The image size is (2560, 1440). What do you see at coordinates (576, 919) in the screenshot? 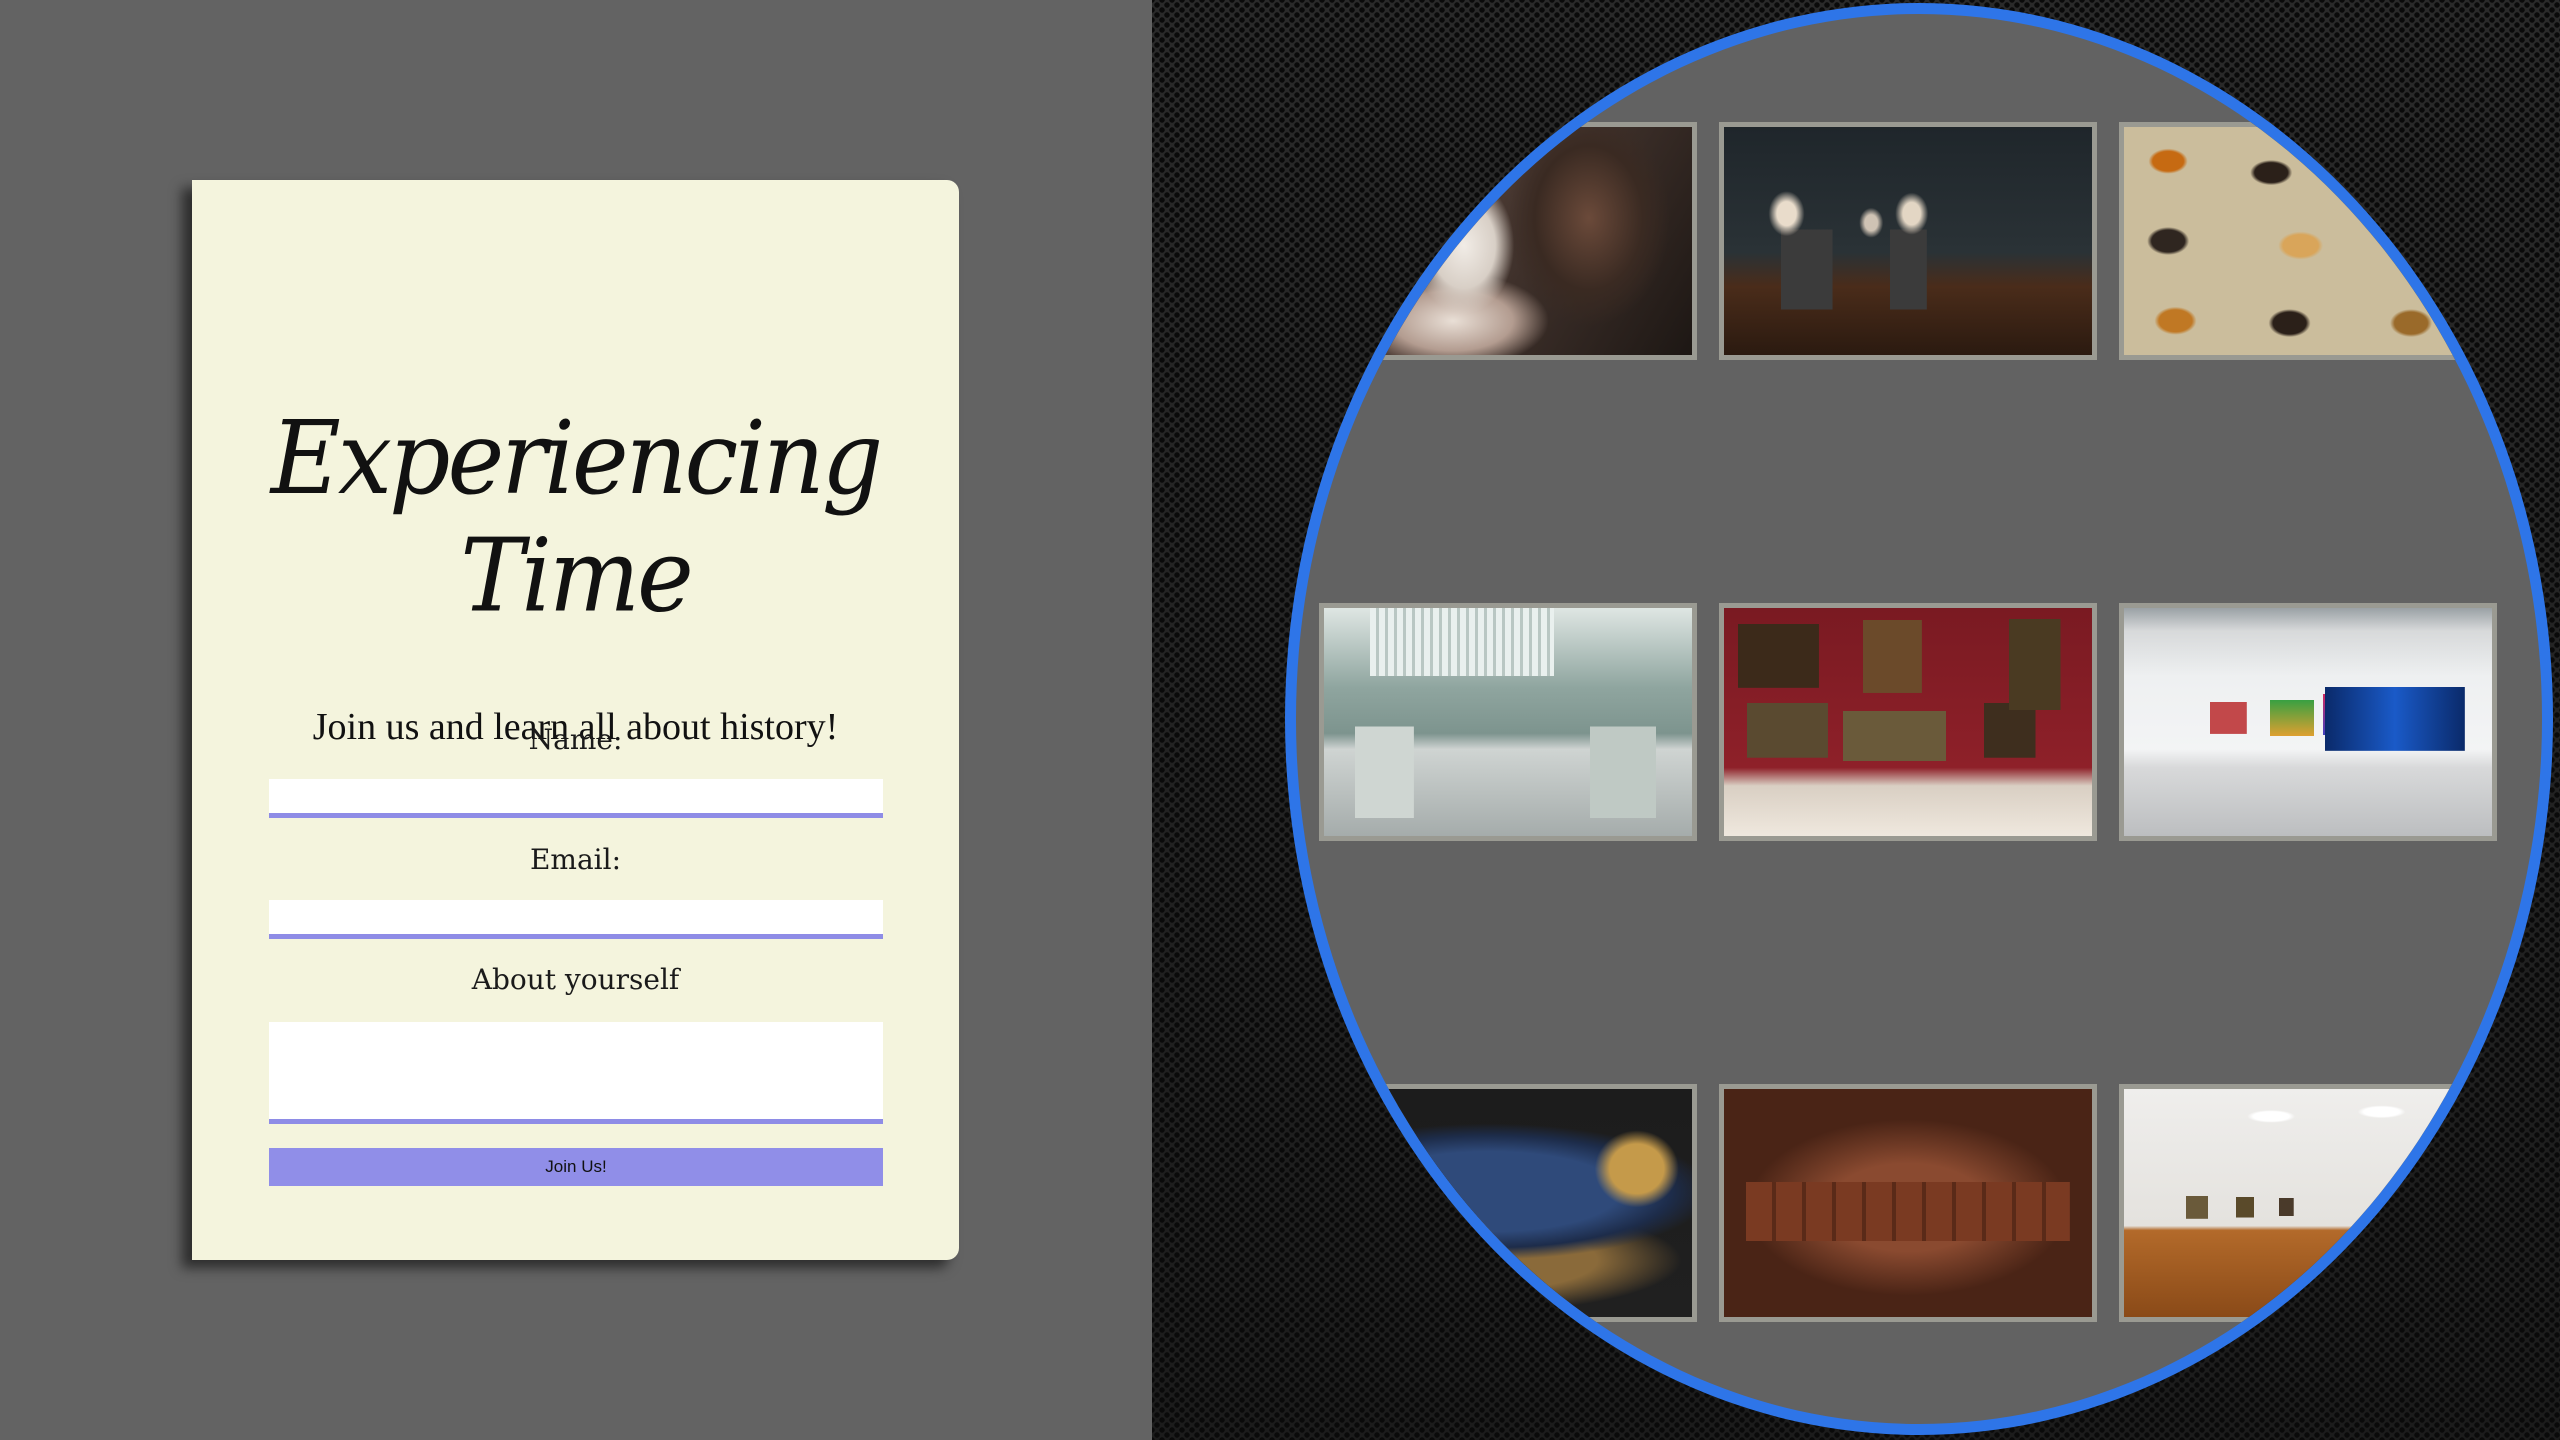
I see `email-input` at bounding box center [576, 919].